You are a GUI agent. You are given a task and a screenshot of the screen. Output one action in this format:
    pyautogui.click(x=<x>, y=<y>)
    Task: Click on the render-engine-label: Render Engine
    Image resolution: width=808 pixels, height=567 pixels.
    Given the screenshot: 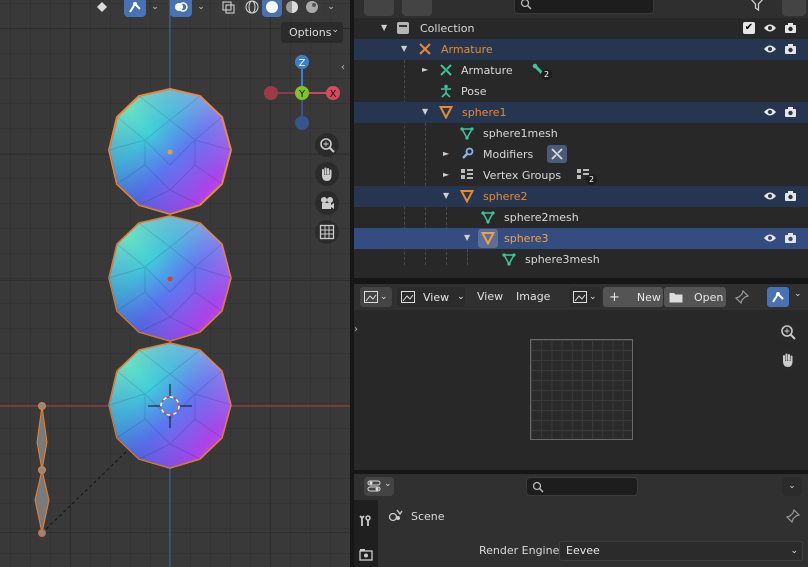 What is the action you would take?
    pyautogui.click(x=519, y=550)
    